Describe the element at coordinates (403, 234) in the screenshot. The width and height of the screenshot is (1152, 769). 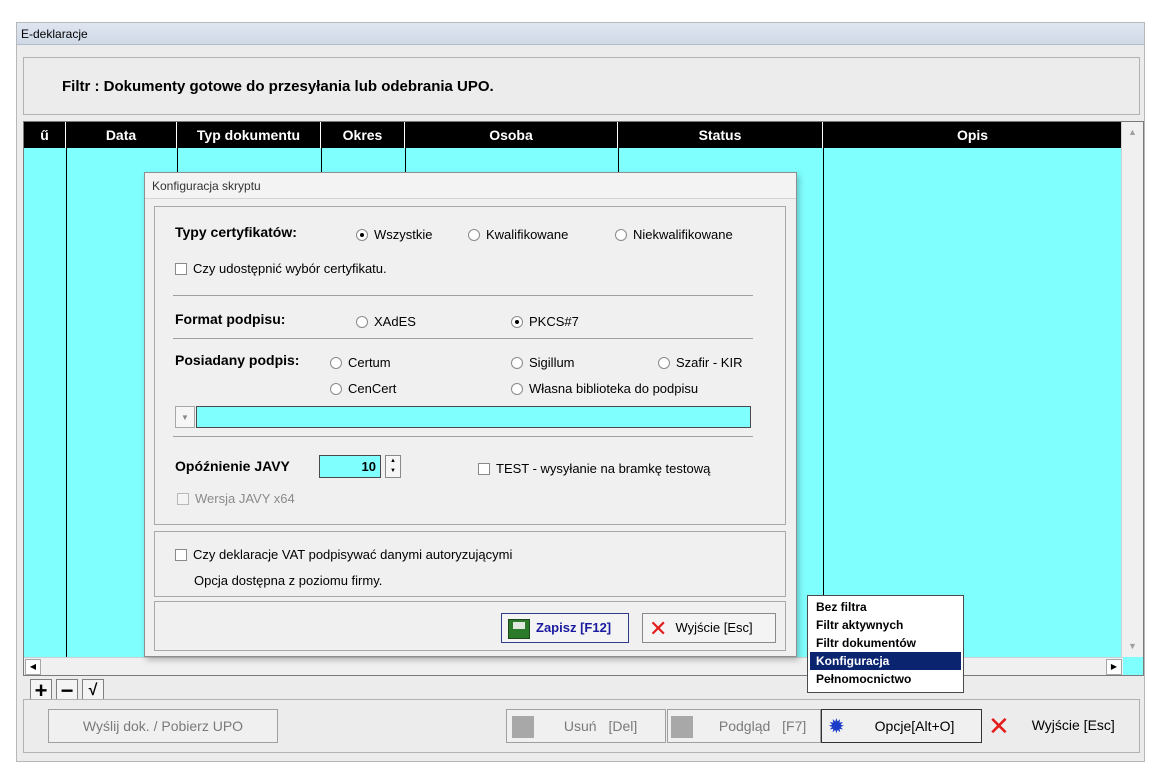
I see `radio-label: Wszystkie` at that location.